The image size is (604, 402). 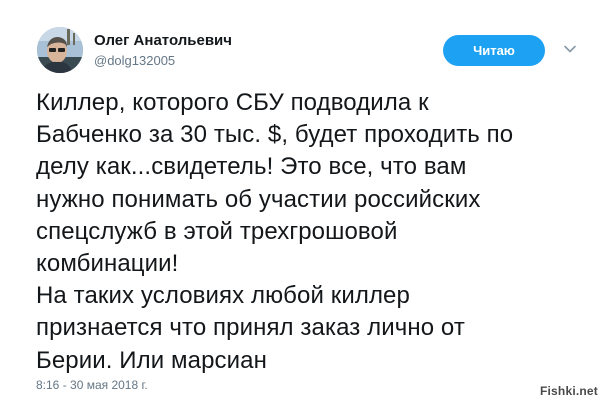 I want to click on follow-button: Читаю, so click(x=494, y=50).